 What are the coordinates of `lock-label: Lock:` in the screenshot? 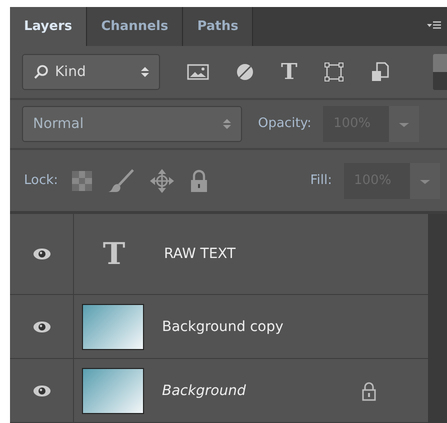 It's located at (41, 180).